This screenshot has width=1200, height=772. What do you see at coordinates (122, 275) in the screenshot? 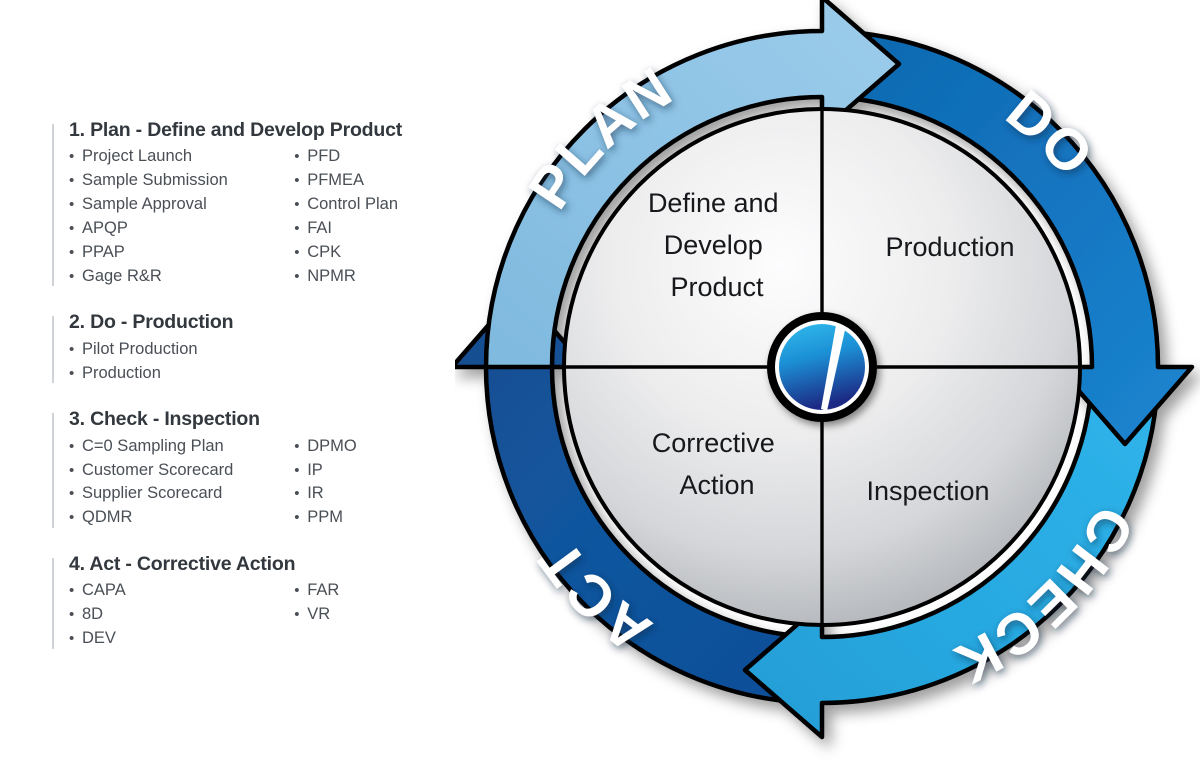
I see `list-item-label: Gage R&R` at bounding box center [122, 275].